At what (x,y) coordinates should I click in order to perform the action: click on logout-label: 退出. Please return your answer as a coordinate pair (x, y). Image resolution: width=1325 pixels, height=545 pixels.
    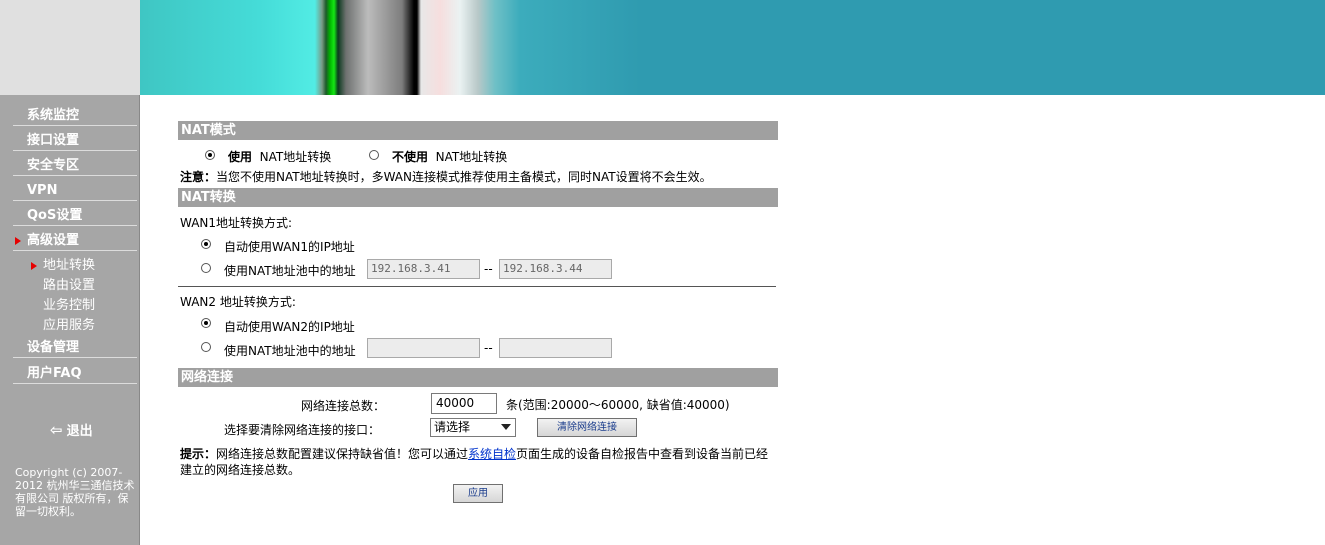
    Looking at the image, I should click on (79, 431).